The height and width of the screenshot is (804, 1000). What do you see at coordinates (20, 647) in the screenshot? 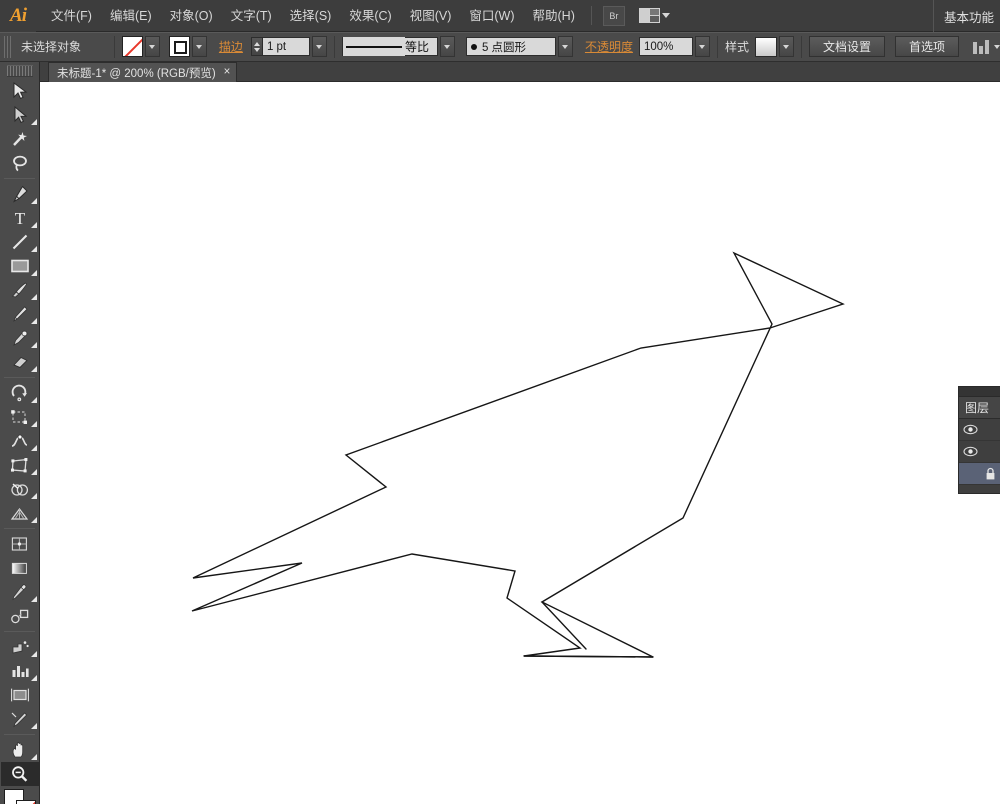
I see `symbol-sprayer-tool` at bounding box center [20, 647].